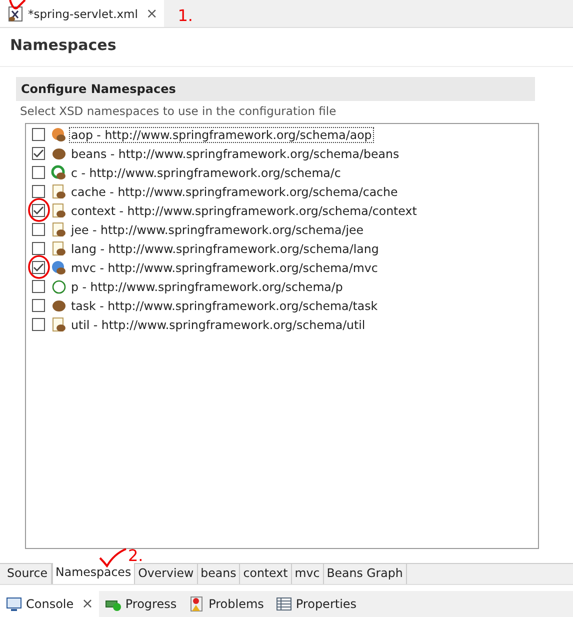  Describe the element at coordinates (196, 604) in the screenshot. I see `problems-icon` at that location.